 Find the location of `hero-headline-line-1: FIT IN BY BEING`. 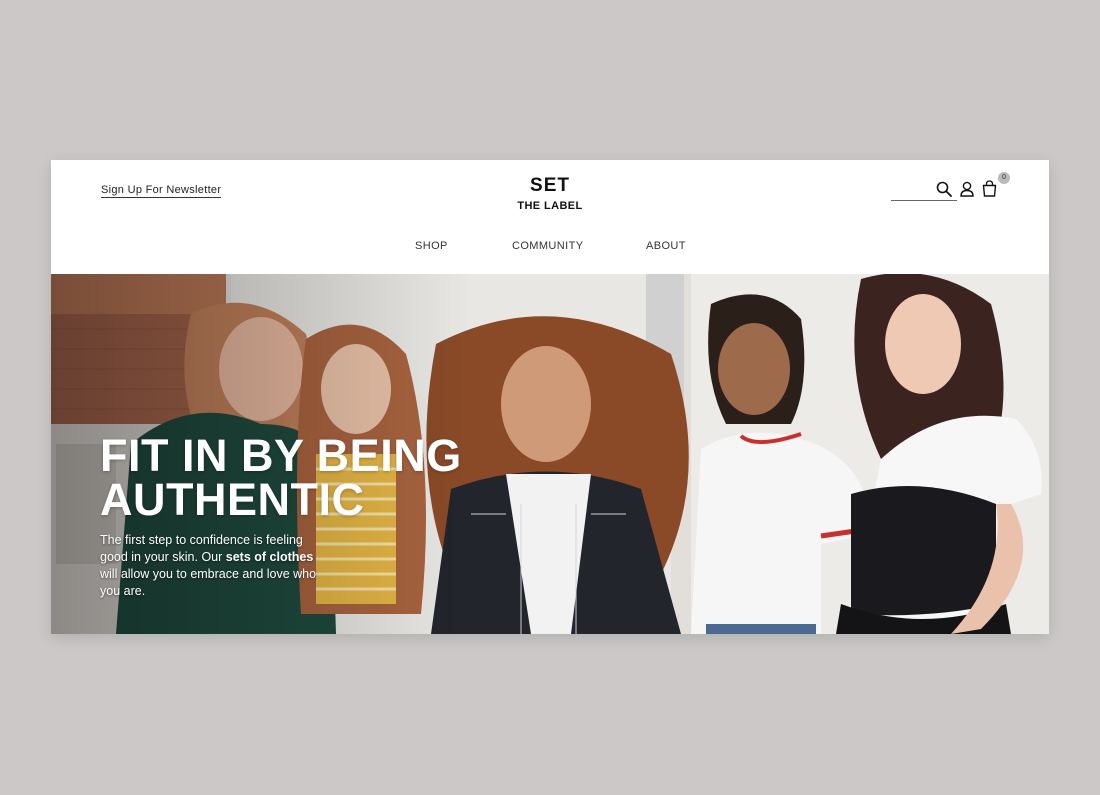

hero-headline-line-1: FIT IN BY BEING is located at coordinates (281, 455).